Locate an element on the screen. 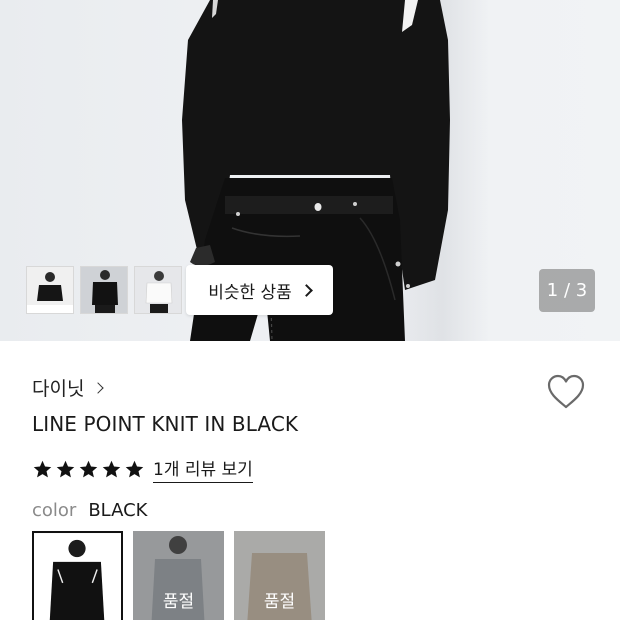 The height and width of the screenshot is (620, 620). color-row: color BLACK is located at coordinates (90, 510).